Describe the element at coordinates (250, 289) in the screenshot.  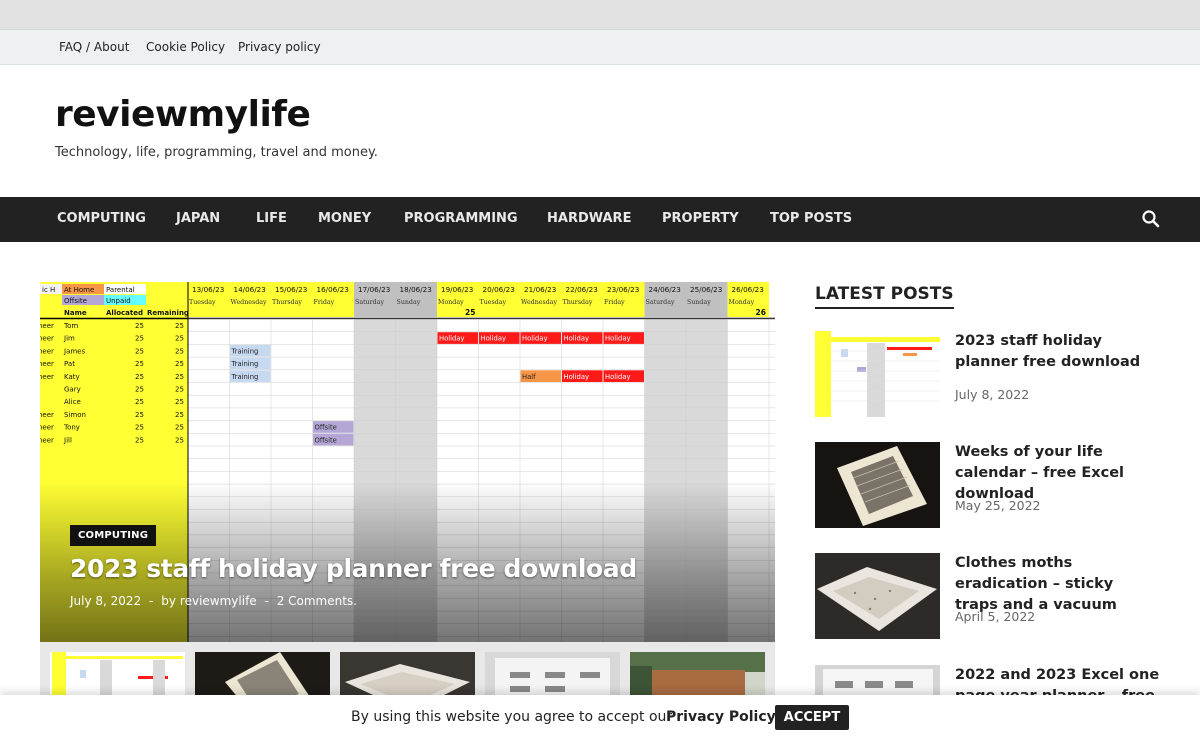
I see `date-label: 14/06/23` at that location.